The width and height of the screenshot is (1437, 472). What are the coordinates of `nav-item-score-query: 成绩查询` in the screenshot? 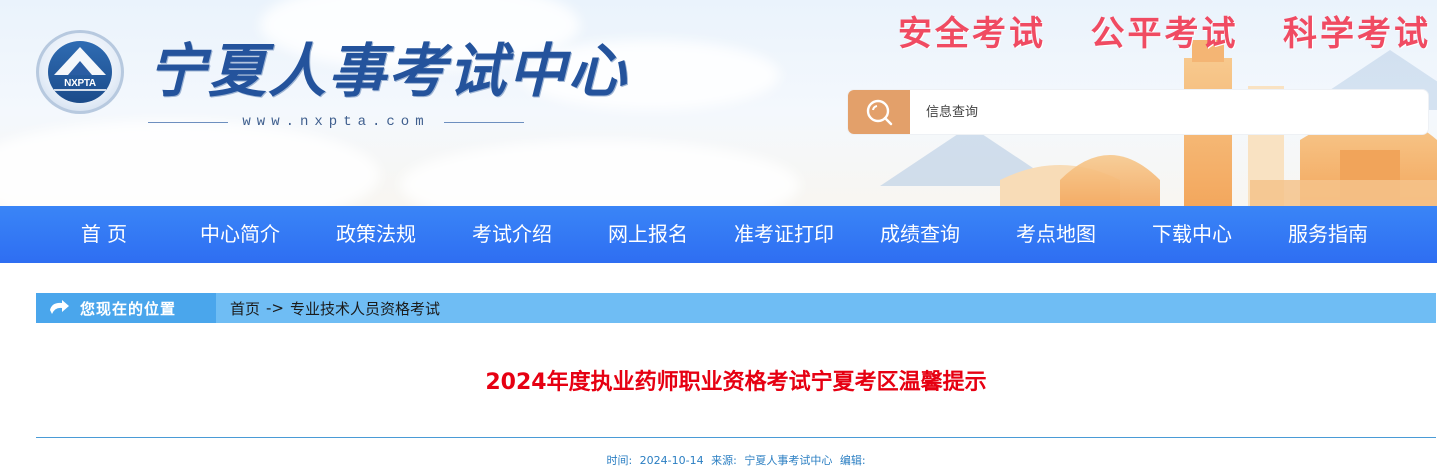 It's located at (920, 234).